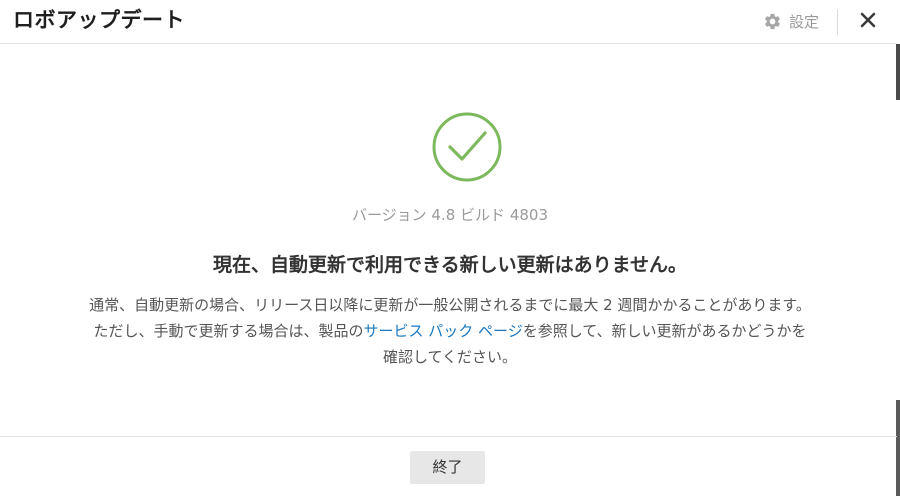  What do you see at coordinates (448, 436) in the screenshot?
I see `footer-divider` at bounding box center [448, 436].